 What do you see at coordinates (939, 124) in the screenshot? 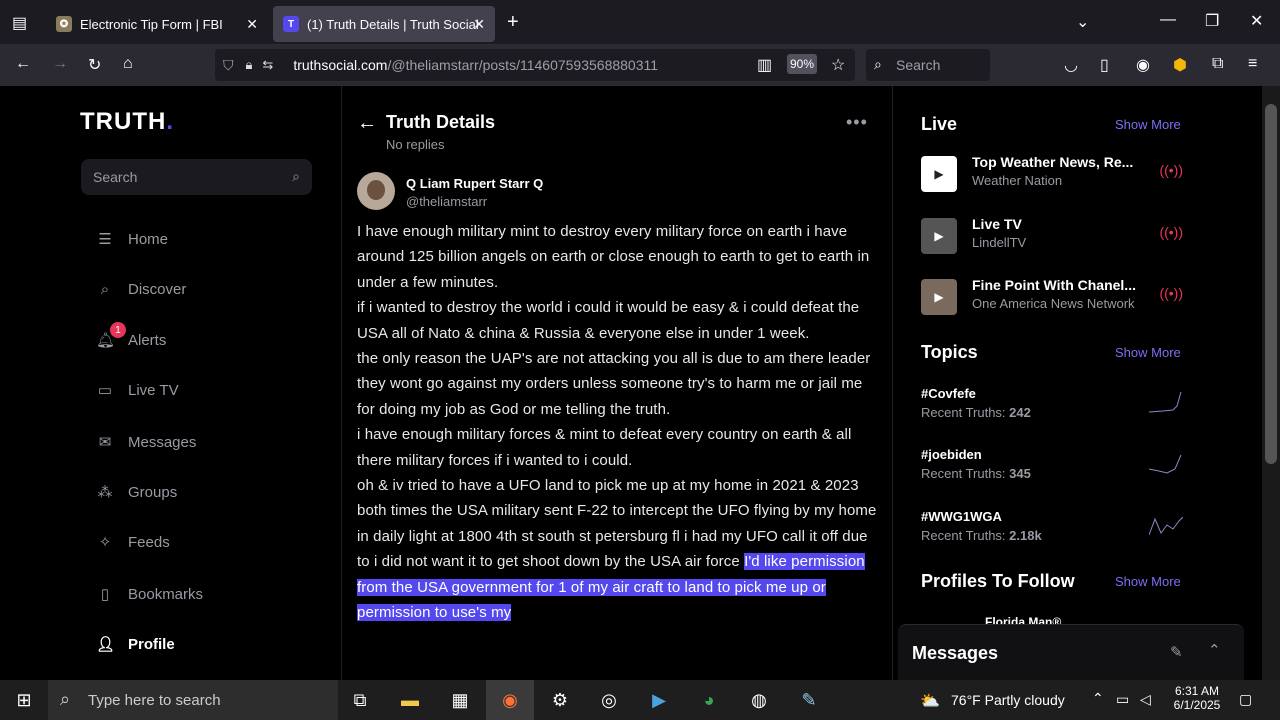
I see `live-heading: Live` at bounding box center [939, 124].